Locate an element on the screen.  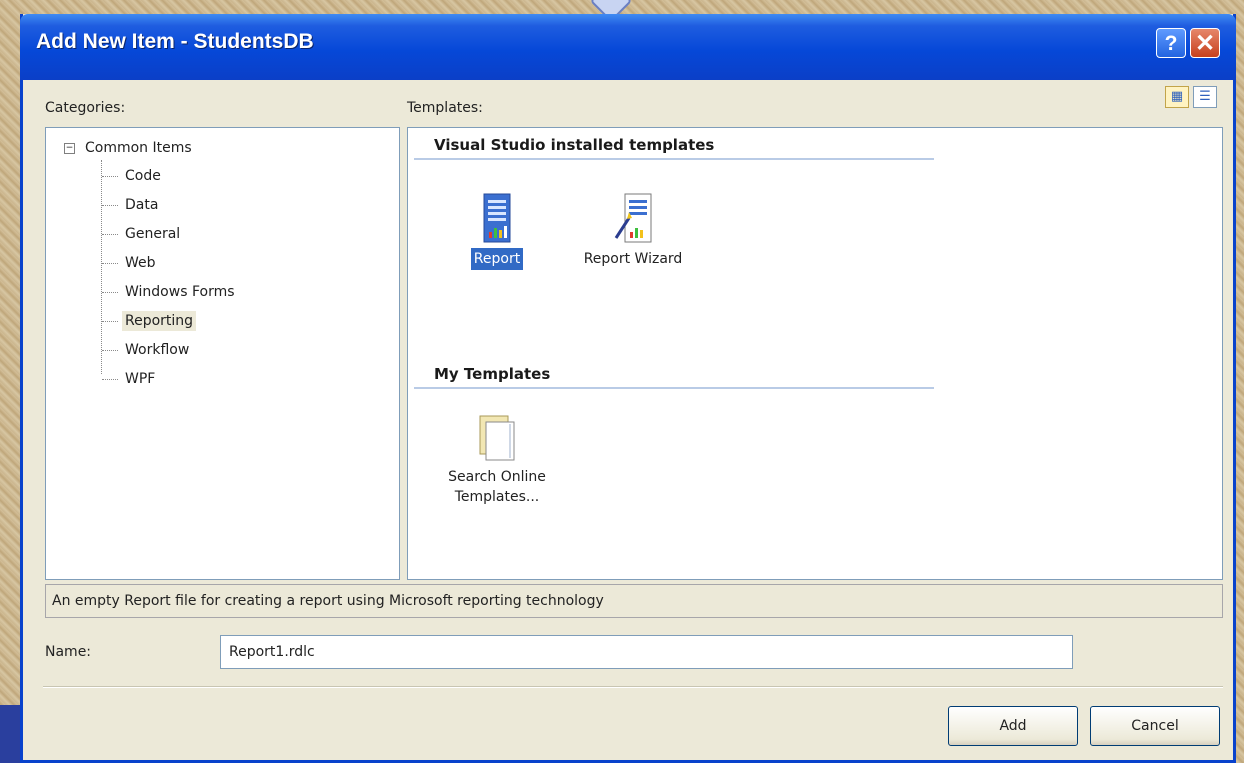
installed-templates-header: Visual Studio installed templates is located at coordinates (674, 146).